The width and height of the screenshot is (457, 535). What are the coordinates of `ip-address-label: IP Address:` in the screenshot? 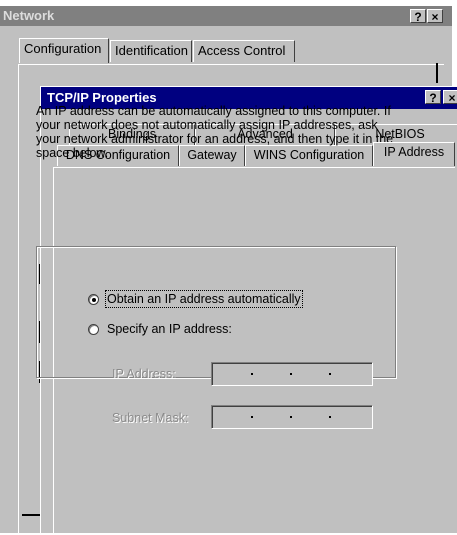 It's located at (144, 374).